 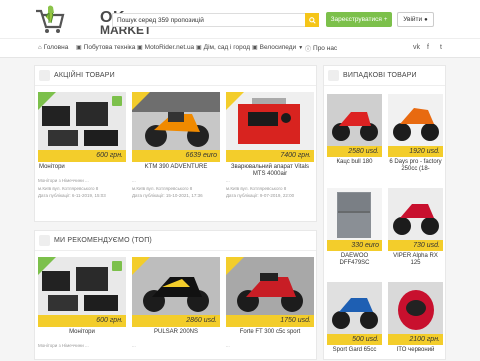 I want to click on twitter-icon: t, so click(x=441, y=47).